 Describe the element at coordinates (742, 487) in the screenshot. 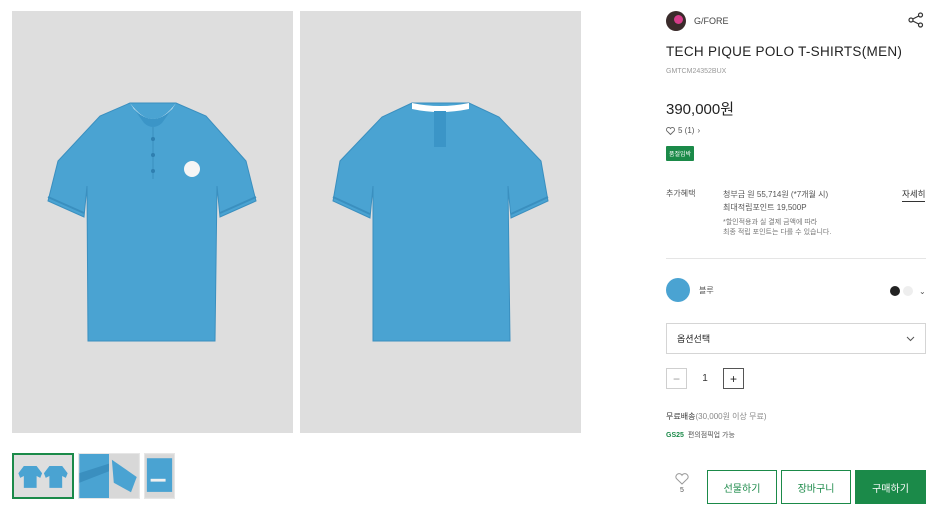

I see `gift-button: 선물하기` at that location.